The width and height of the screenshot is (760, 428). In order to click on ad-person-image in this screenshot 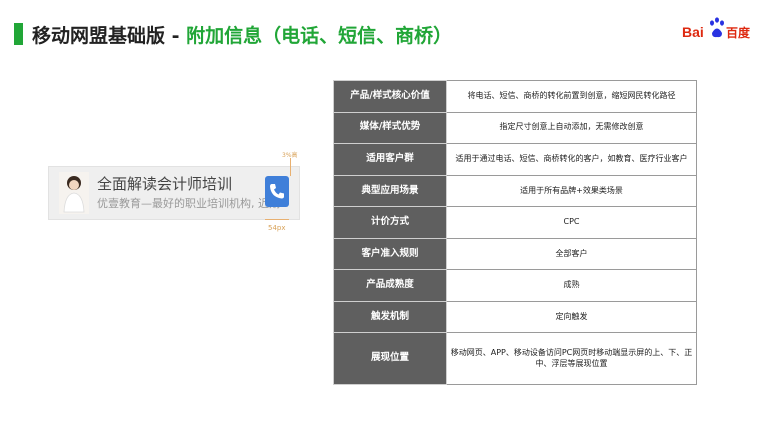, I will do `click(74, 193)`.